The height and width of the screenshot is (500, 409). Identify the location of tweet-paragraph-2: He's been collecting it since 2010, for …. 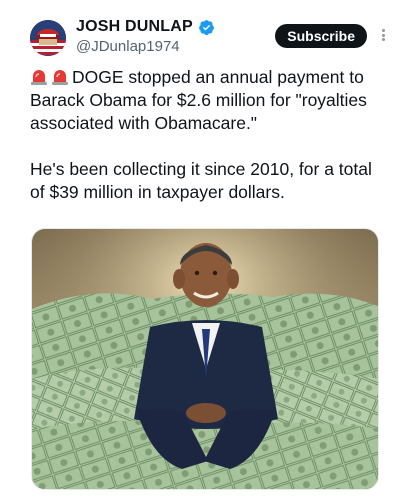
(201, 180).